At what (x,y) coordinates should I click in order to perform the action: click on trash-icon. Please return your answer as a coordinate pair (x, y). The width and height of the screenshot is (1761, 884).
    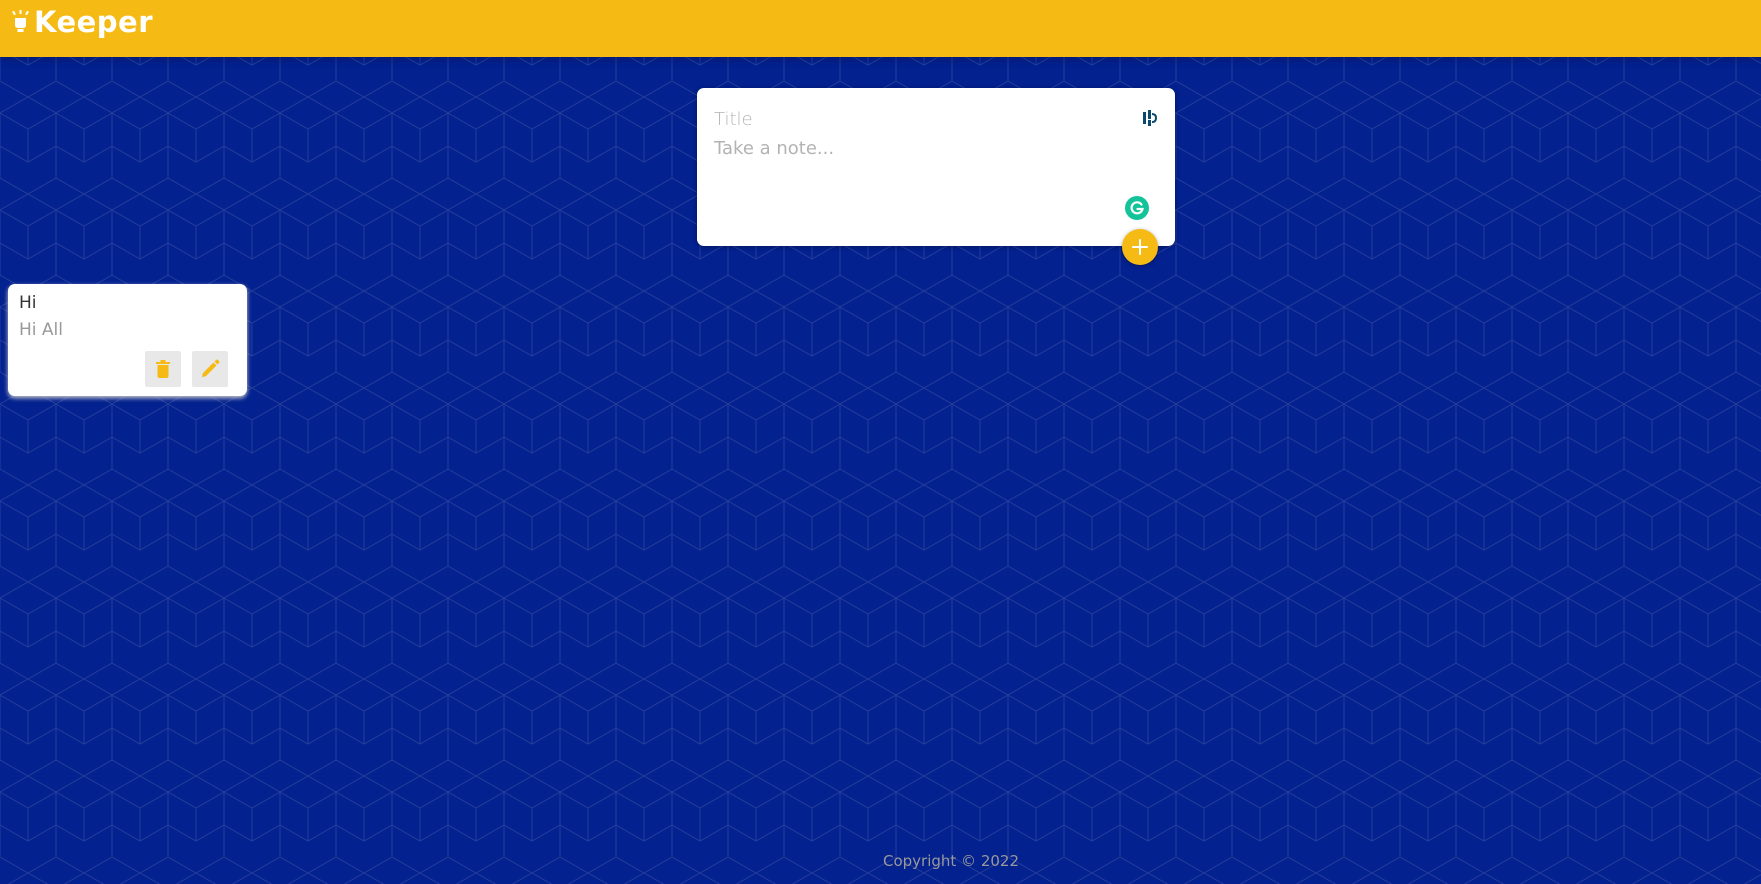
    Looking at the image, I should click on (163, 369).